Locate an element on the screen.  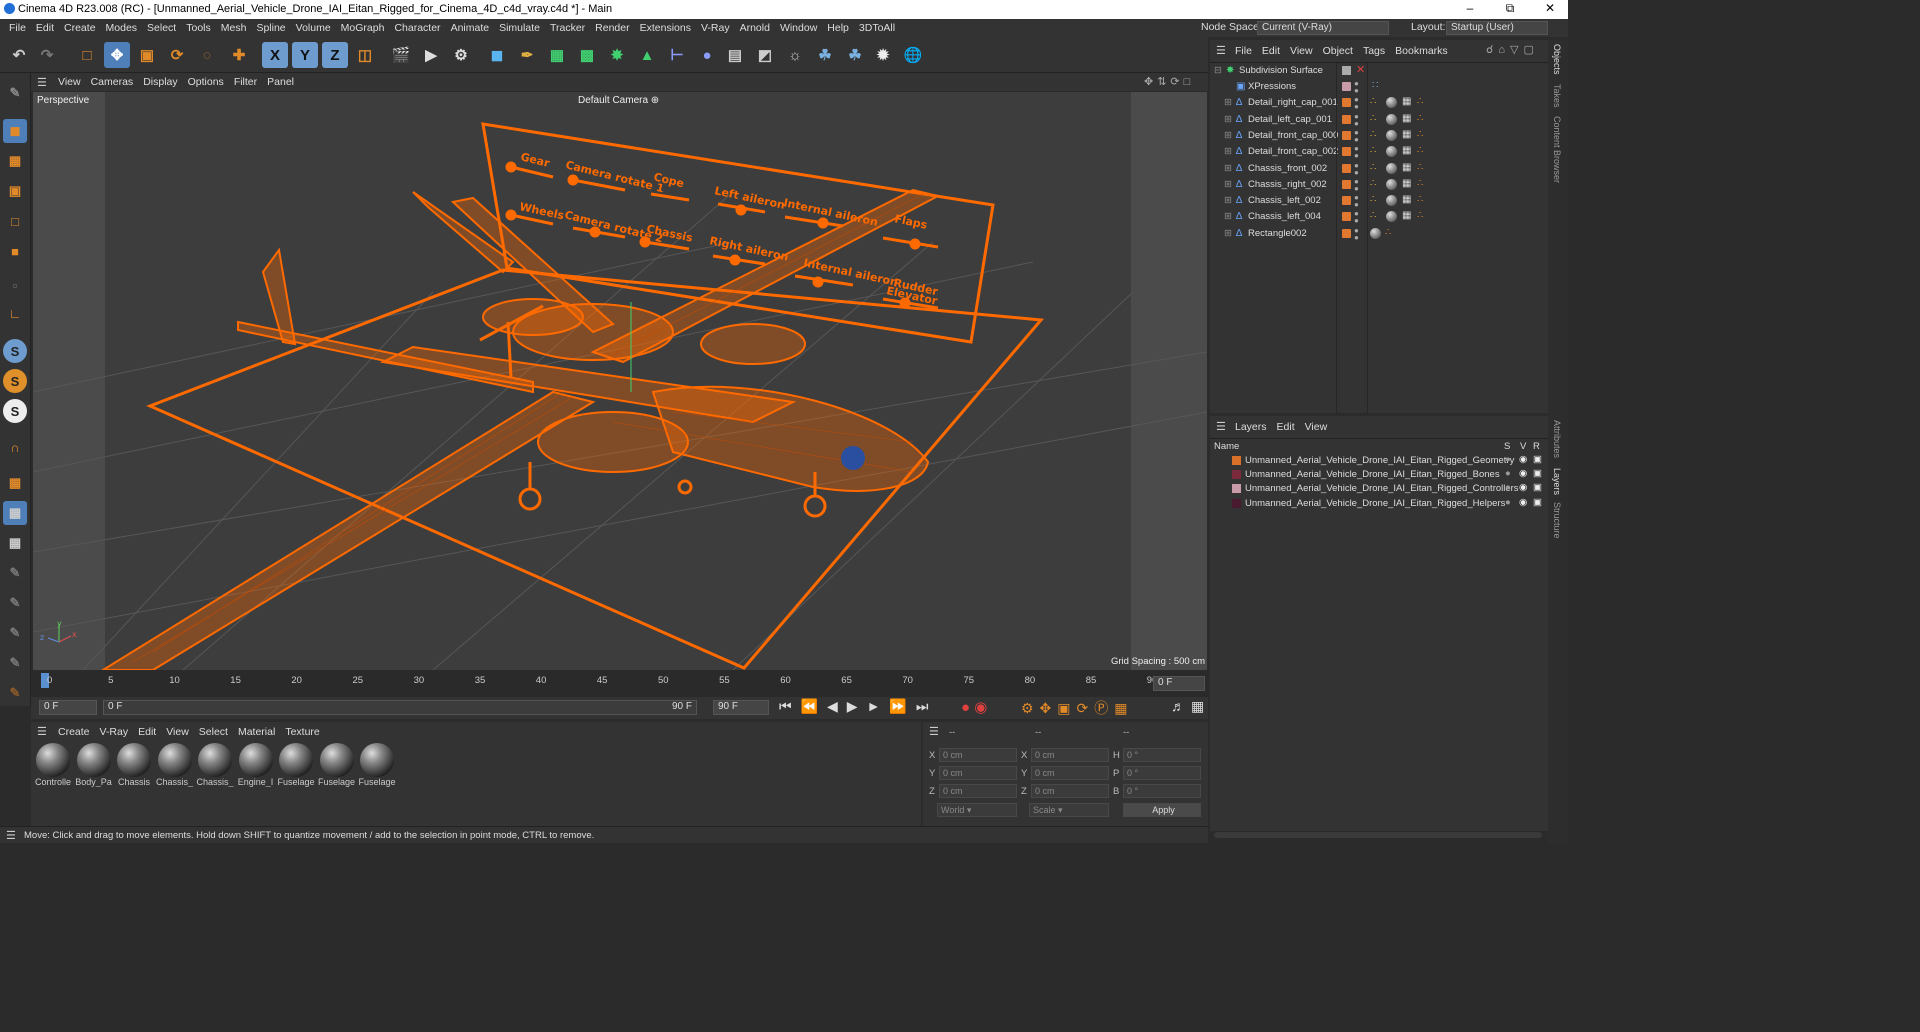
menu-item-6: Mesh is located at coordinates (234, 28).